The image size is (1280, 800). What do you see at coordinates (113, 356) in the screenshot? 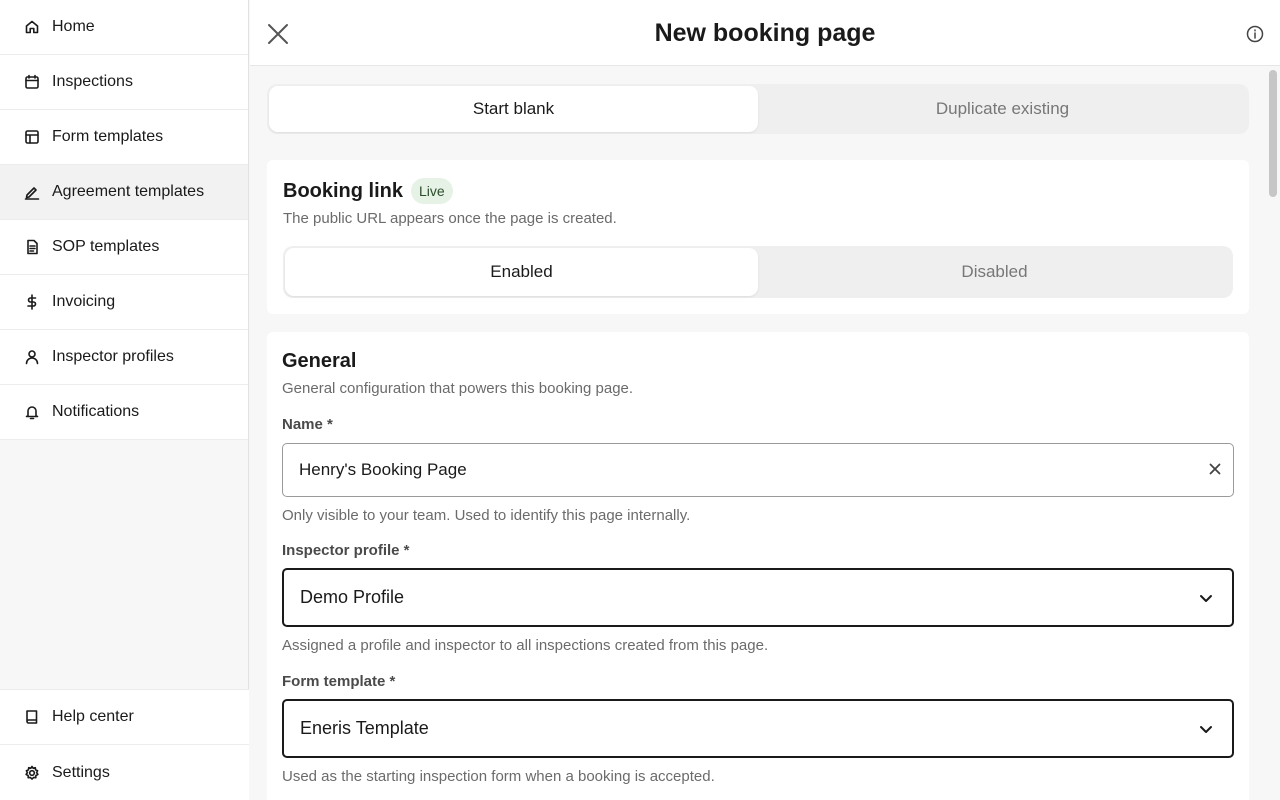
I see `sidebar-item-label: Inspector profiles` at bounding box center [113, 356].